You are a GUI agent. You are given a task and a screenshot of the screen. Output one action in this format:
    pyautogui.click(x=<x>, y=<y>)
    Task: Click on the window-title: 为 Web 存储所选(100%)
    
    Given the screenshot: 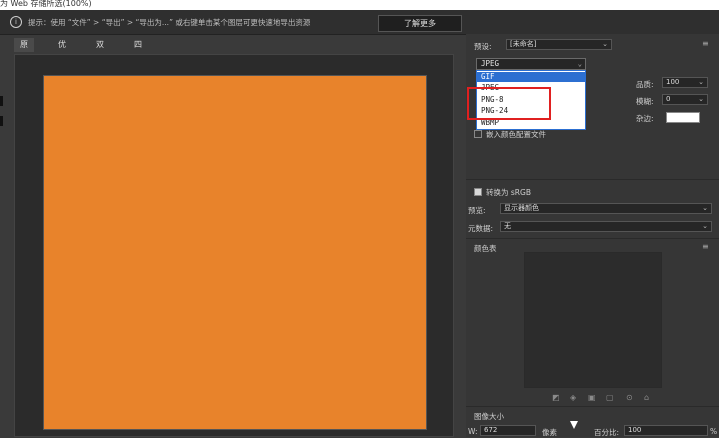 What is the action you would take?
    pyautogui.click(x=359, y=5)
    